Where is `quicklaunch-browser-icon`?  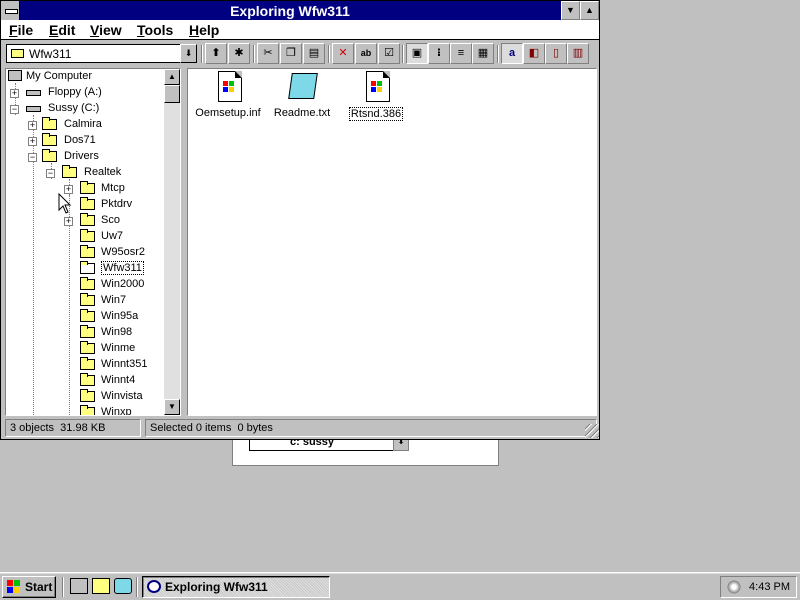 quicklaunch-browser-icon is located at coordinates (123, 586).